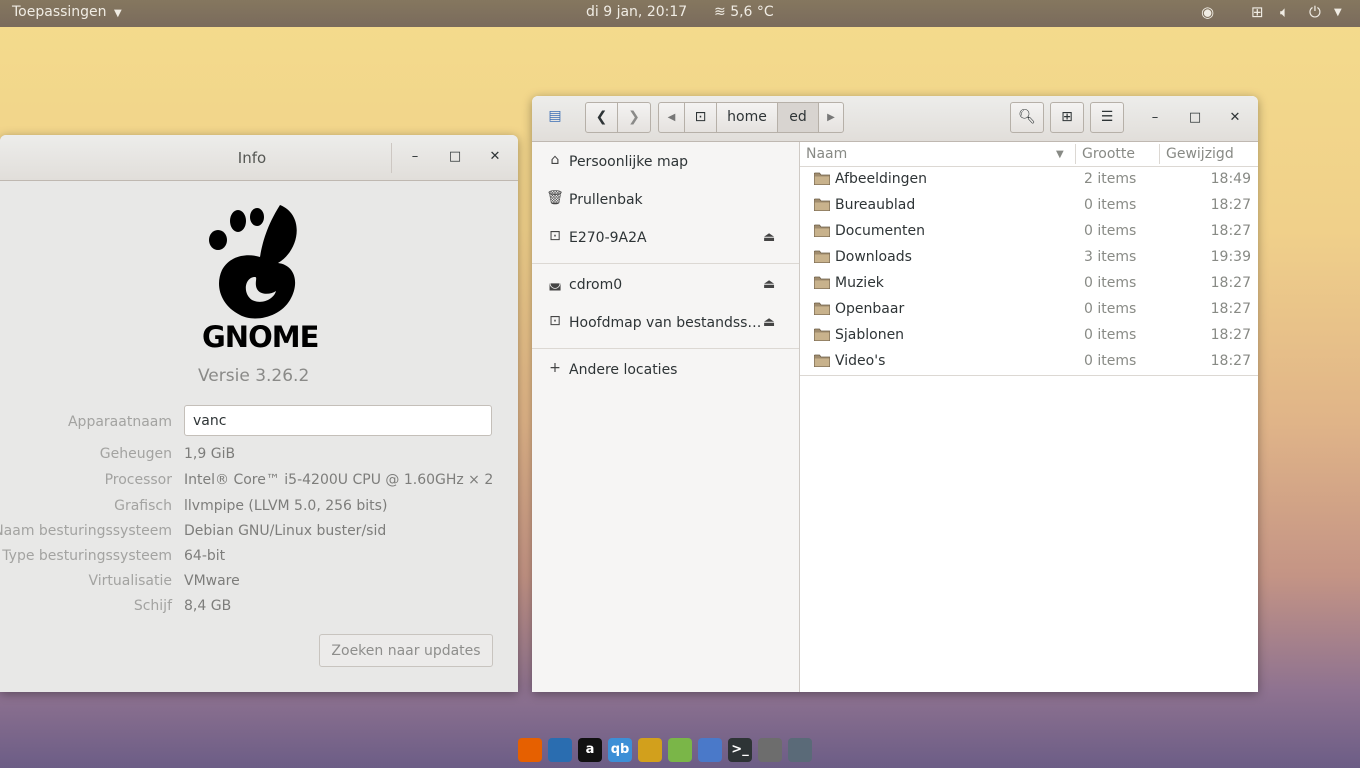 Image resolution: width=1360 pixels, height=768 pixels. Describe the element at coordinates (608, 238) in the screenshot. I see `sidebar-item-label: E270-9A2A` at that location.